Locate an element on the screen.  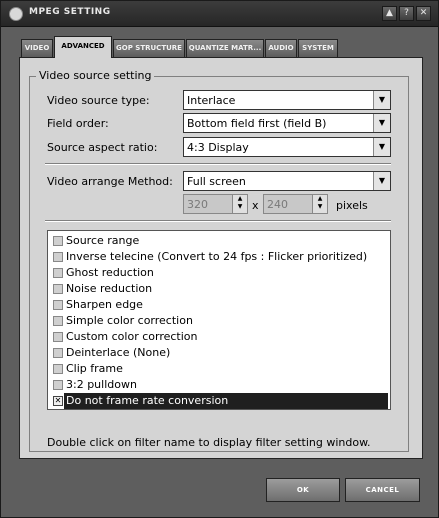
source-type-dropdown: Interlace ▼ is located at coordinates (287, 100).